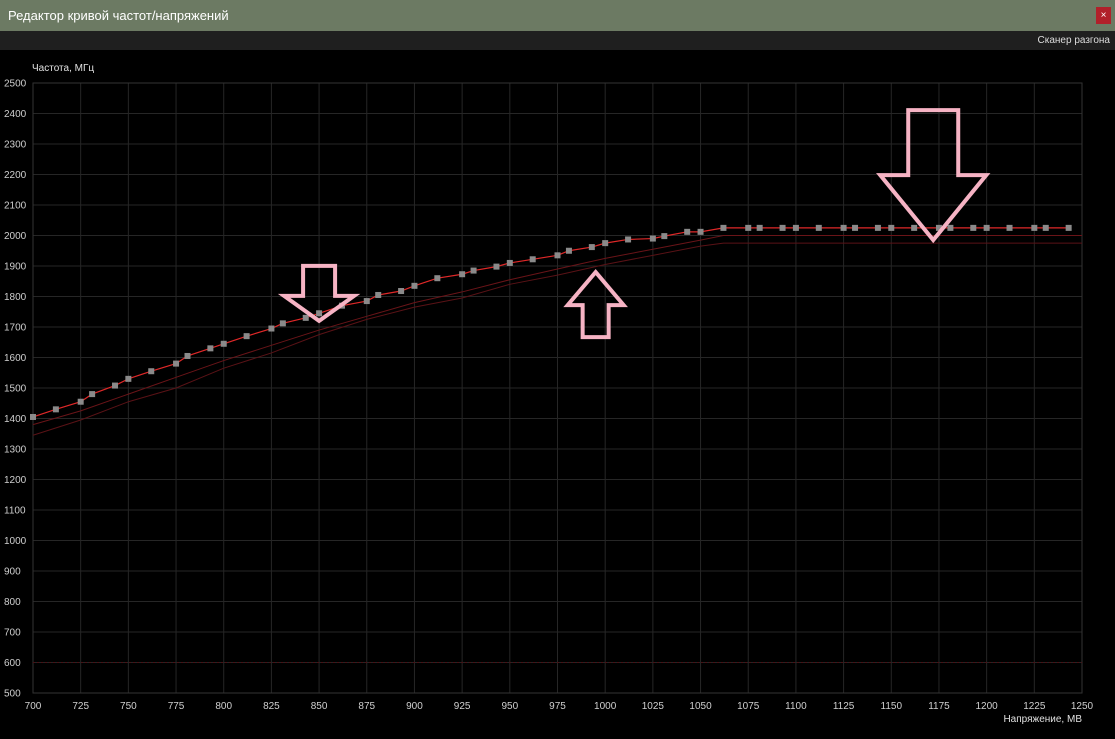 The width and height of the screenshot is (1115, 739). Describe the element at coordinates (319, 706) in the screenshot. I see `x-tick-label: 850` at that location.